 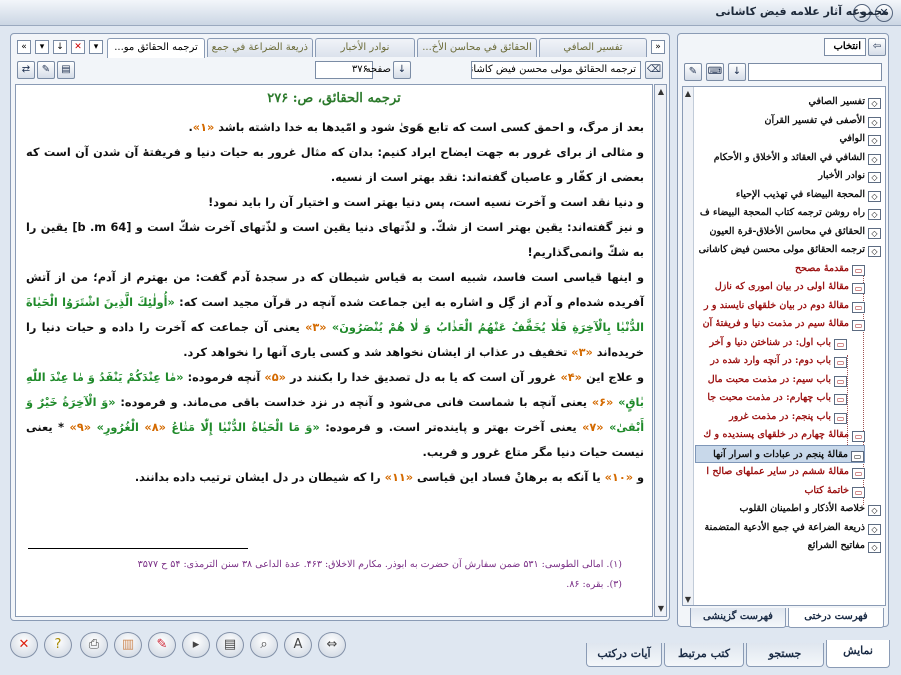 What do you see at coordinates (365, 47) in the screenshot?
I see `tab-nawader: نوادر الأخبار` at bounding box center [365, 47].